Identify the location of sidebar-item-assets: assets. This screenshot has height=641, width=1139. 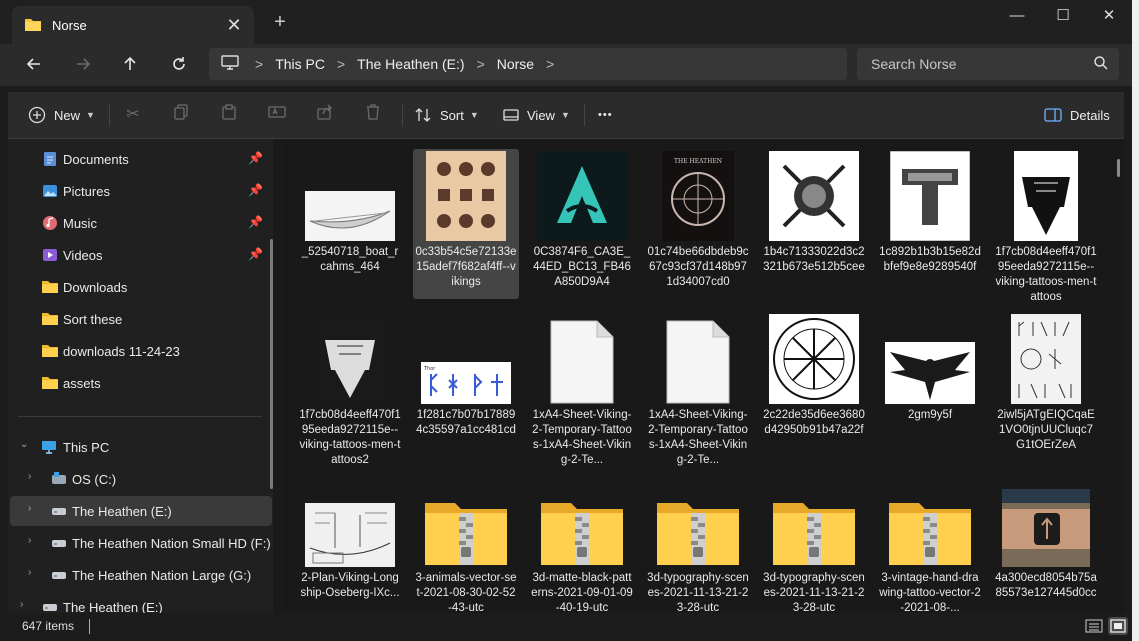
(139, 383).